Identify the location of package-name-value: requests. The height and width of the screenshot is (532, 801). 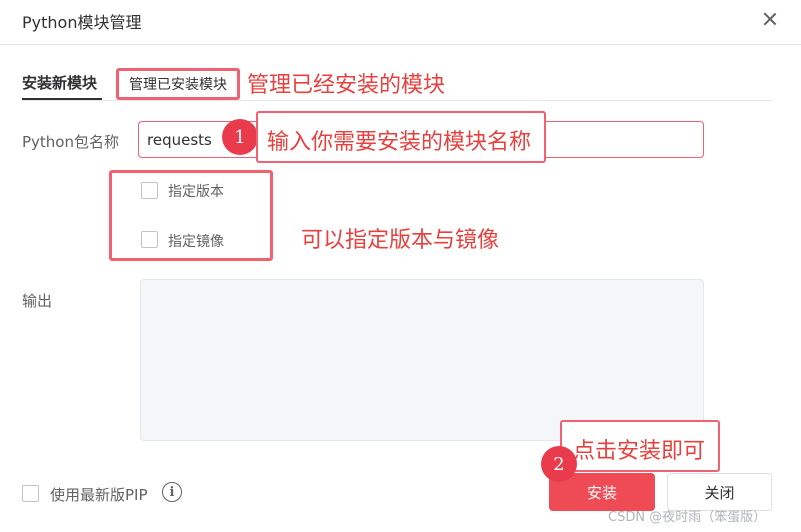
(179, 139).